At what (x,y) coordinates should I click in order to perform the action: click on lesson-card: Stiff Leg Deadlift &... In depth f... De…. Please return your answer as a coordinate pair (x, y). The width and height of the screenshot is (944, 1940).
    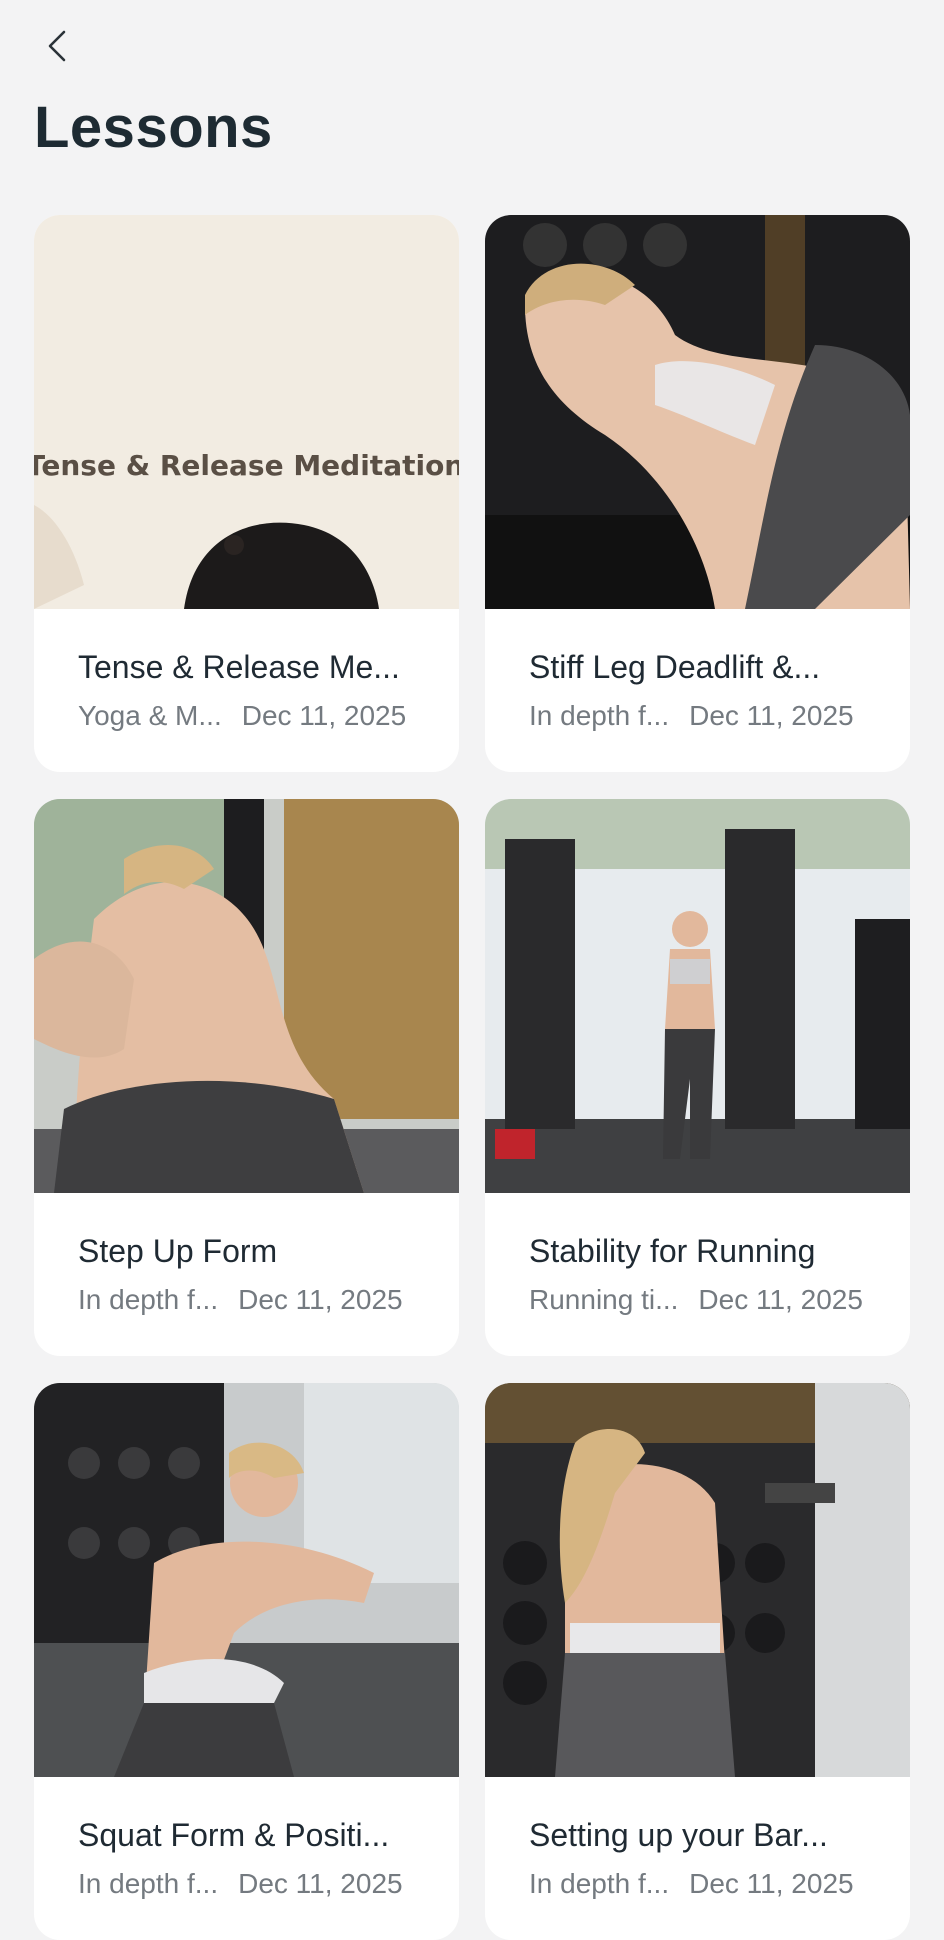
    Looking at the image, I should click on (697, 493).